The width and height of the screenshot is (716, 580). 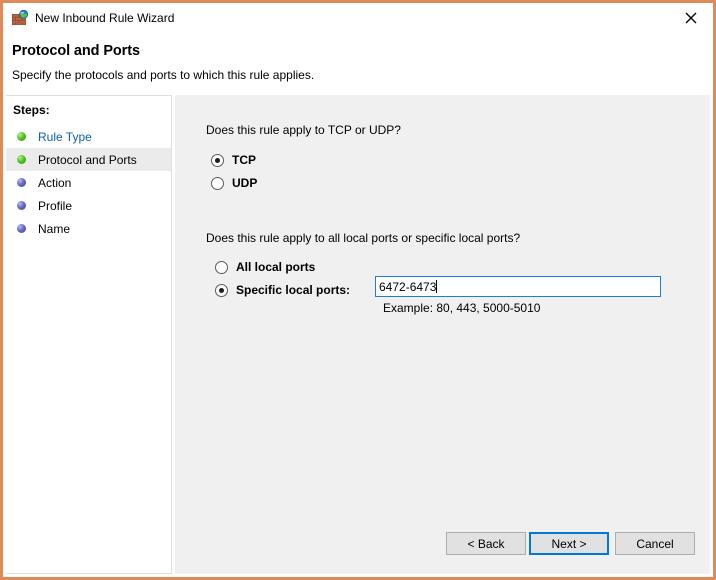 I want to click on sidebar-item-name: Name, so click(x=88, y=228).